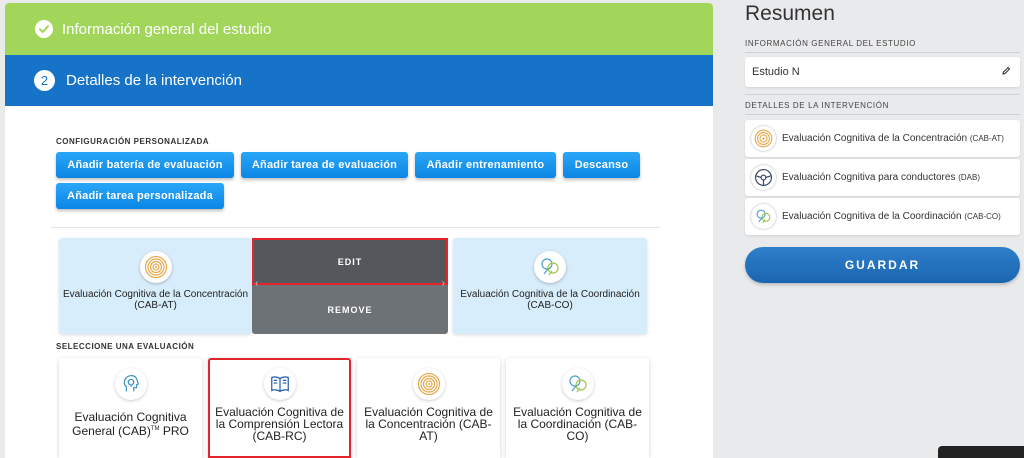 This screenshot has height=458, width=1024. I want to click on add-battery-button: Añadir batería de evaluación, so click(145, 165).